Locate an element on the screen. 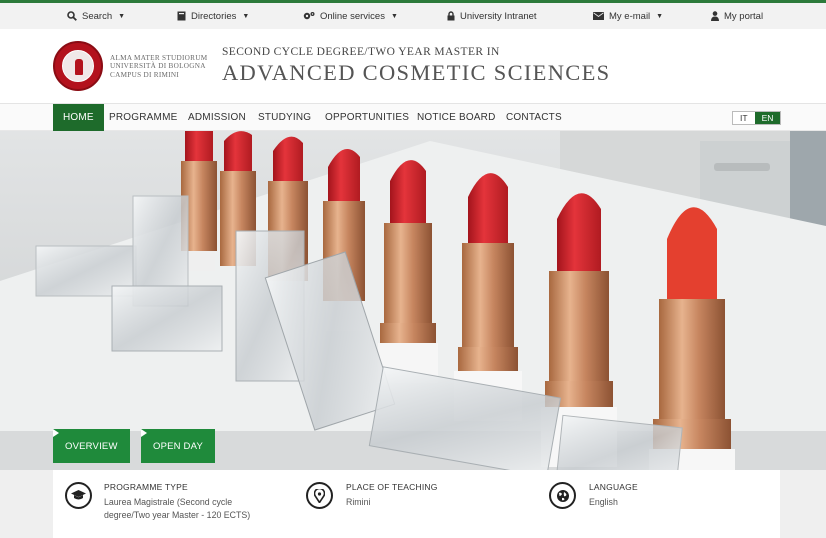  language-label: LANGUAGE is located at coordinates (613, 487).